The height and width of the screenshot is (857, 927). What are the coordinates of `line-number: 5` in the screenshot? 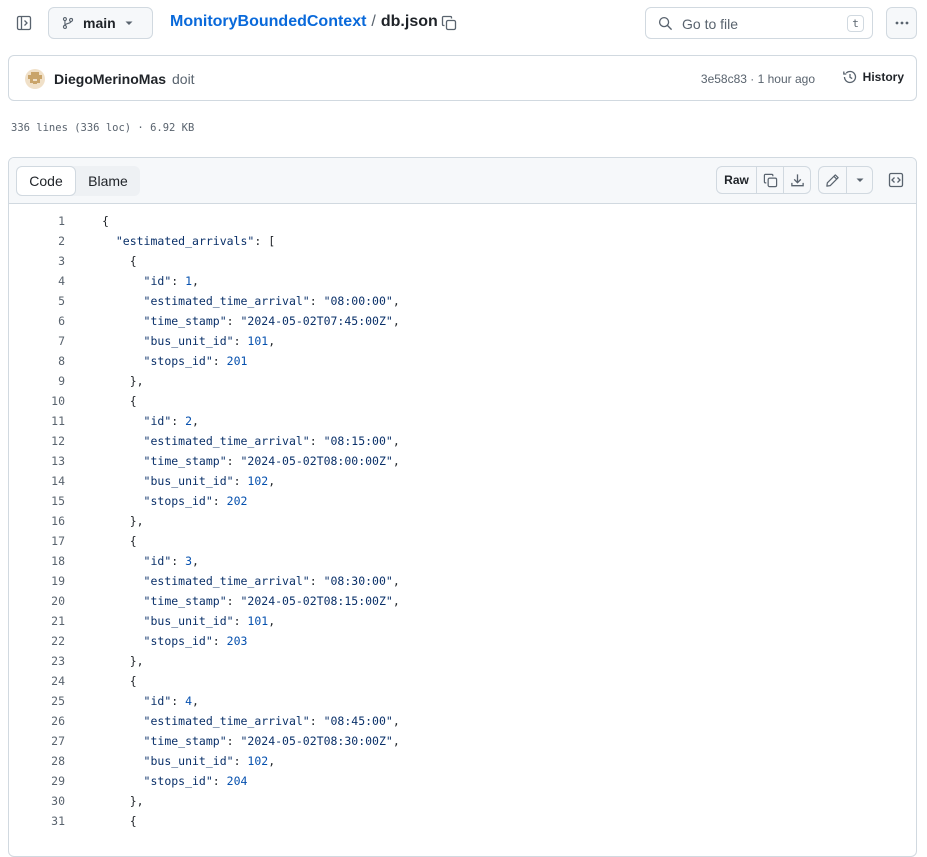 It's located at (37, 301).